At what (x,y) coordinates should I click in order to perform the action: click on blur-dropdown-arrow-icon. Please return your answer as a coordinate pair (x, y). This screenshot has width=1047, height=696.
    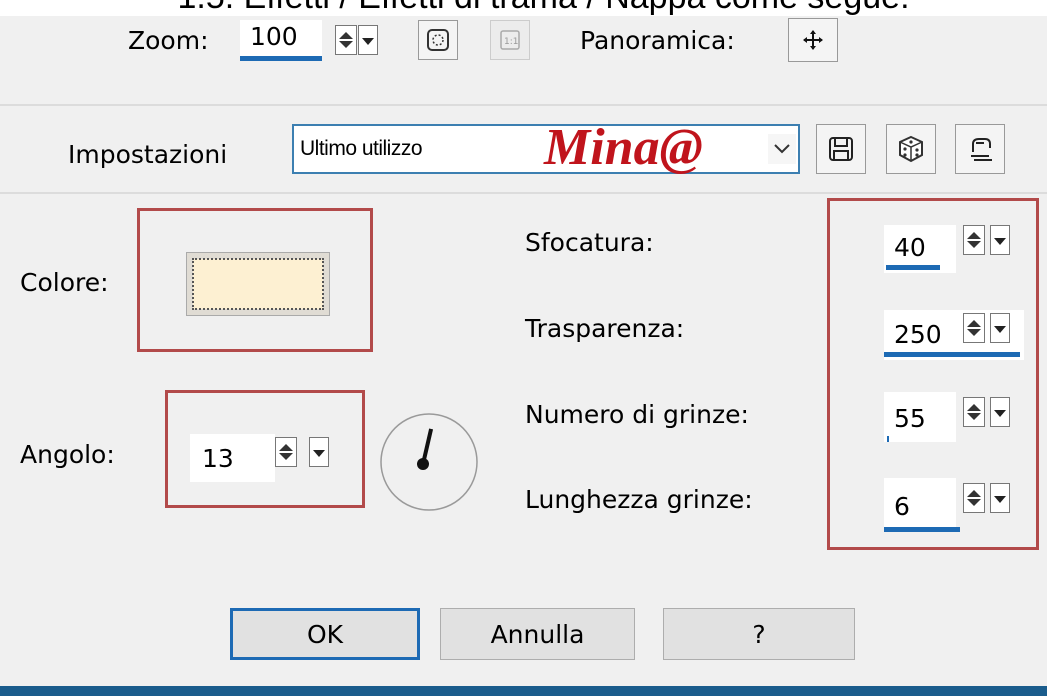
    Looking at the image, I should click on (1000, 240).